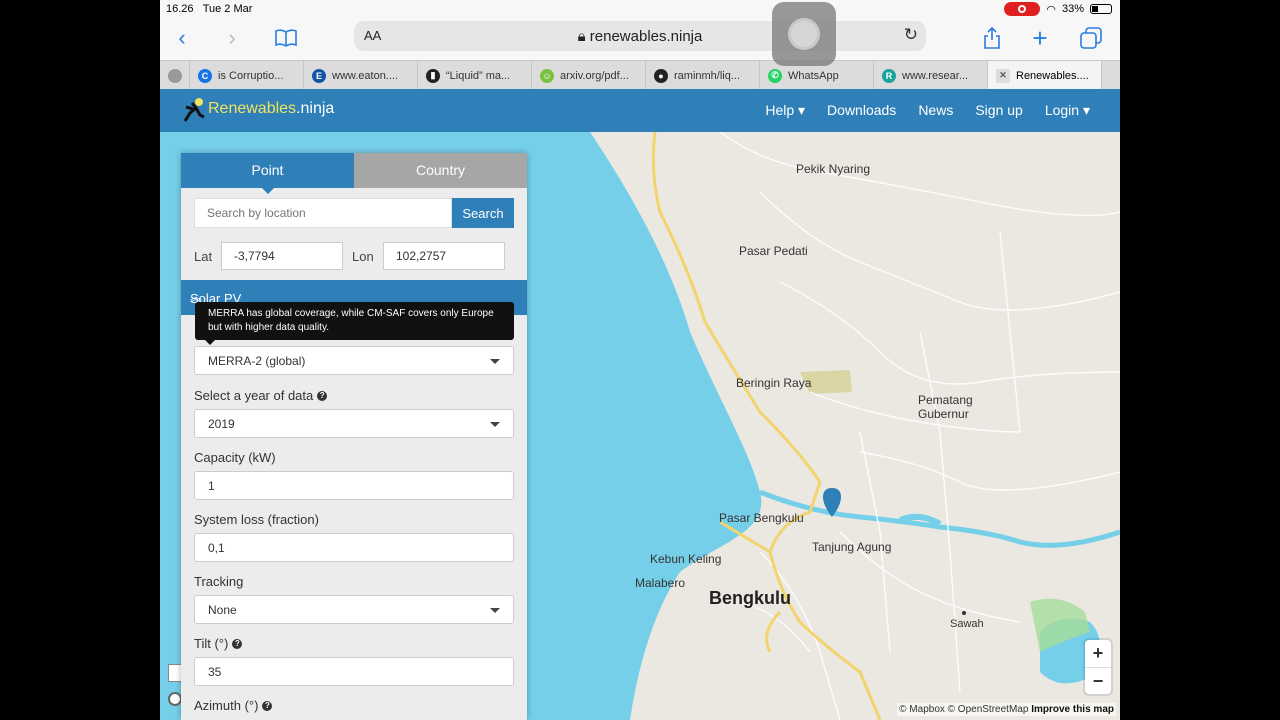 The image size is (1280, 720). I want to click on battery-icon, so click(1101, 9).